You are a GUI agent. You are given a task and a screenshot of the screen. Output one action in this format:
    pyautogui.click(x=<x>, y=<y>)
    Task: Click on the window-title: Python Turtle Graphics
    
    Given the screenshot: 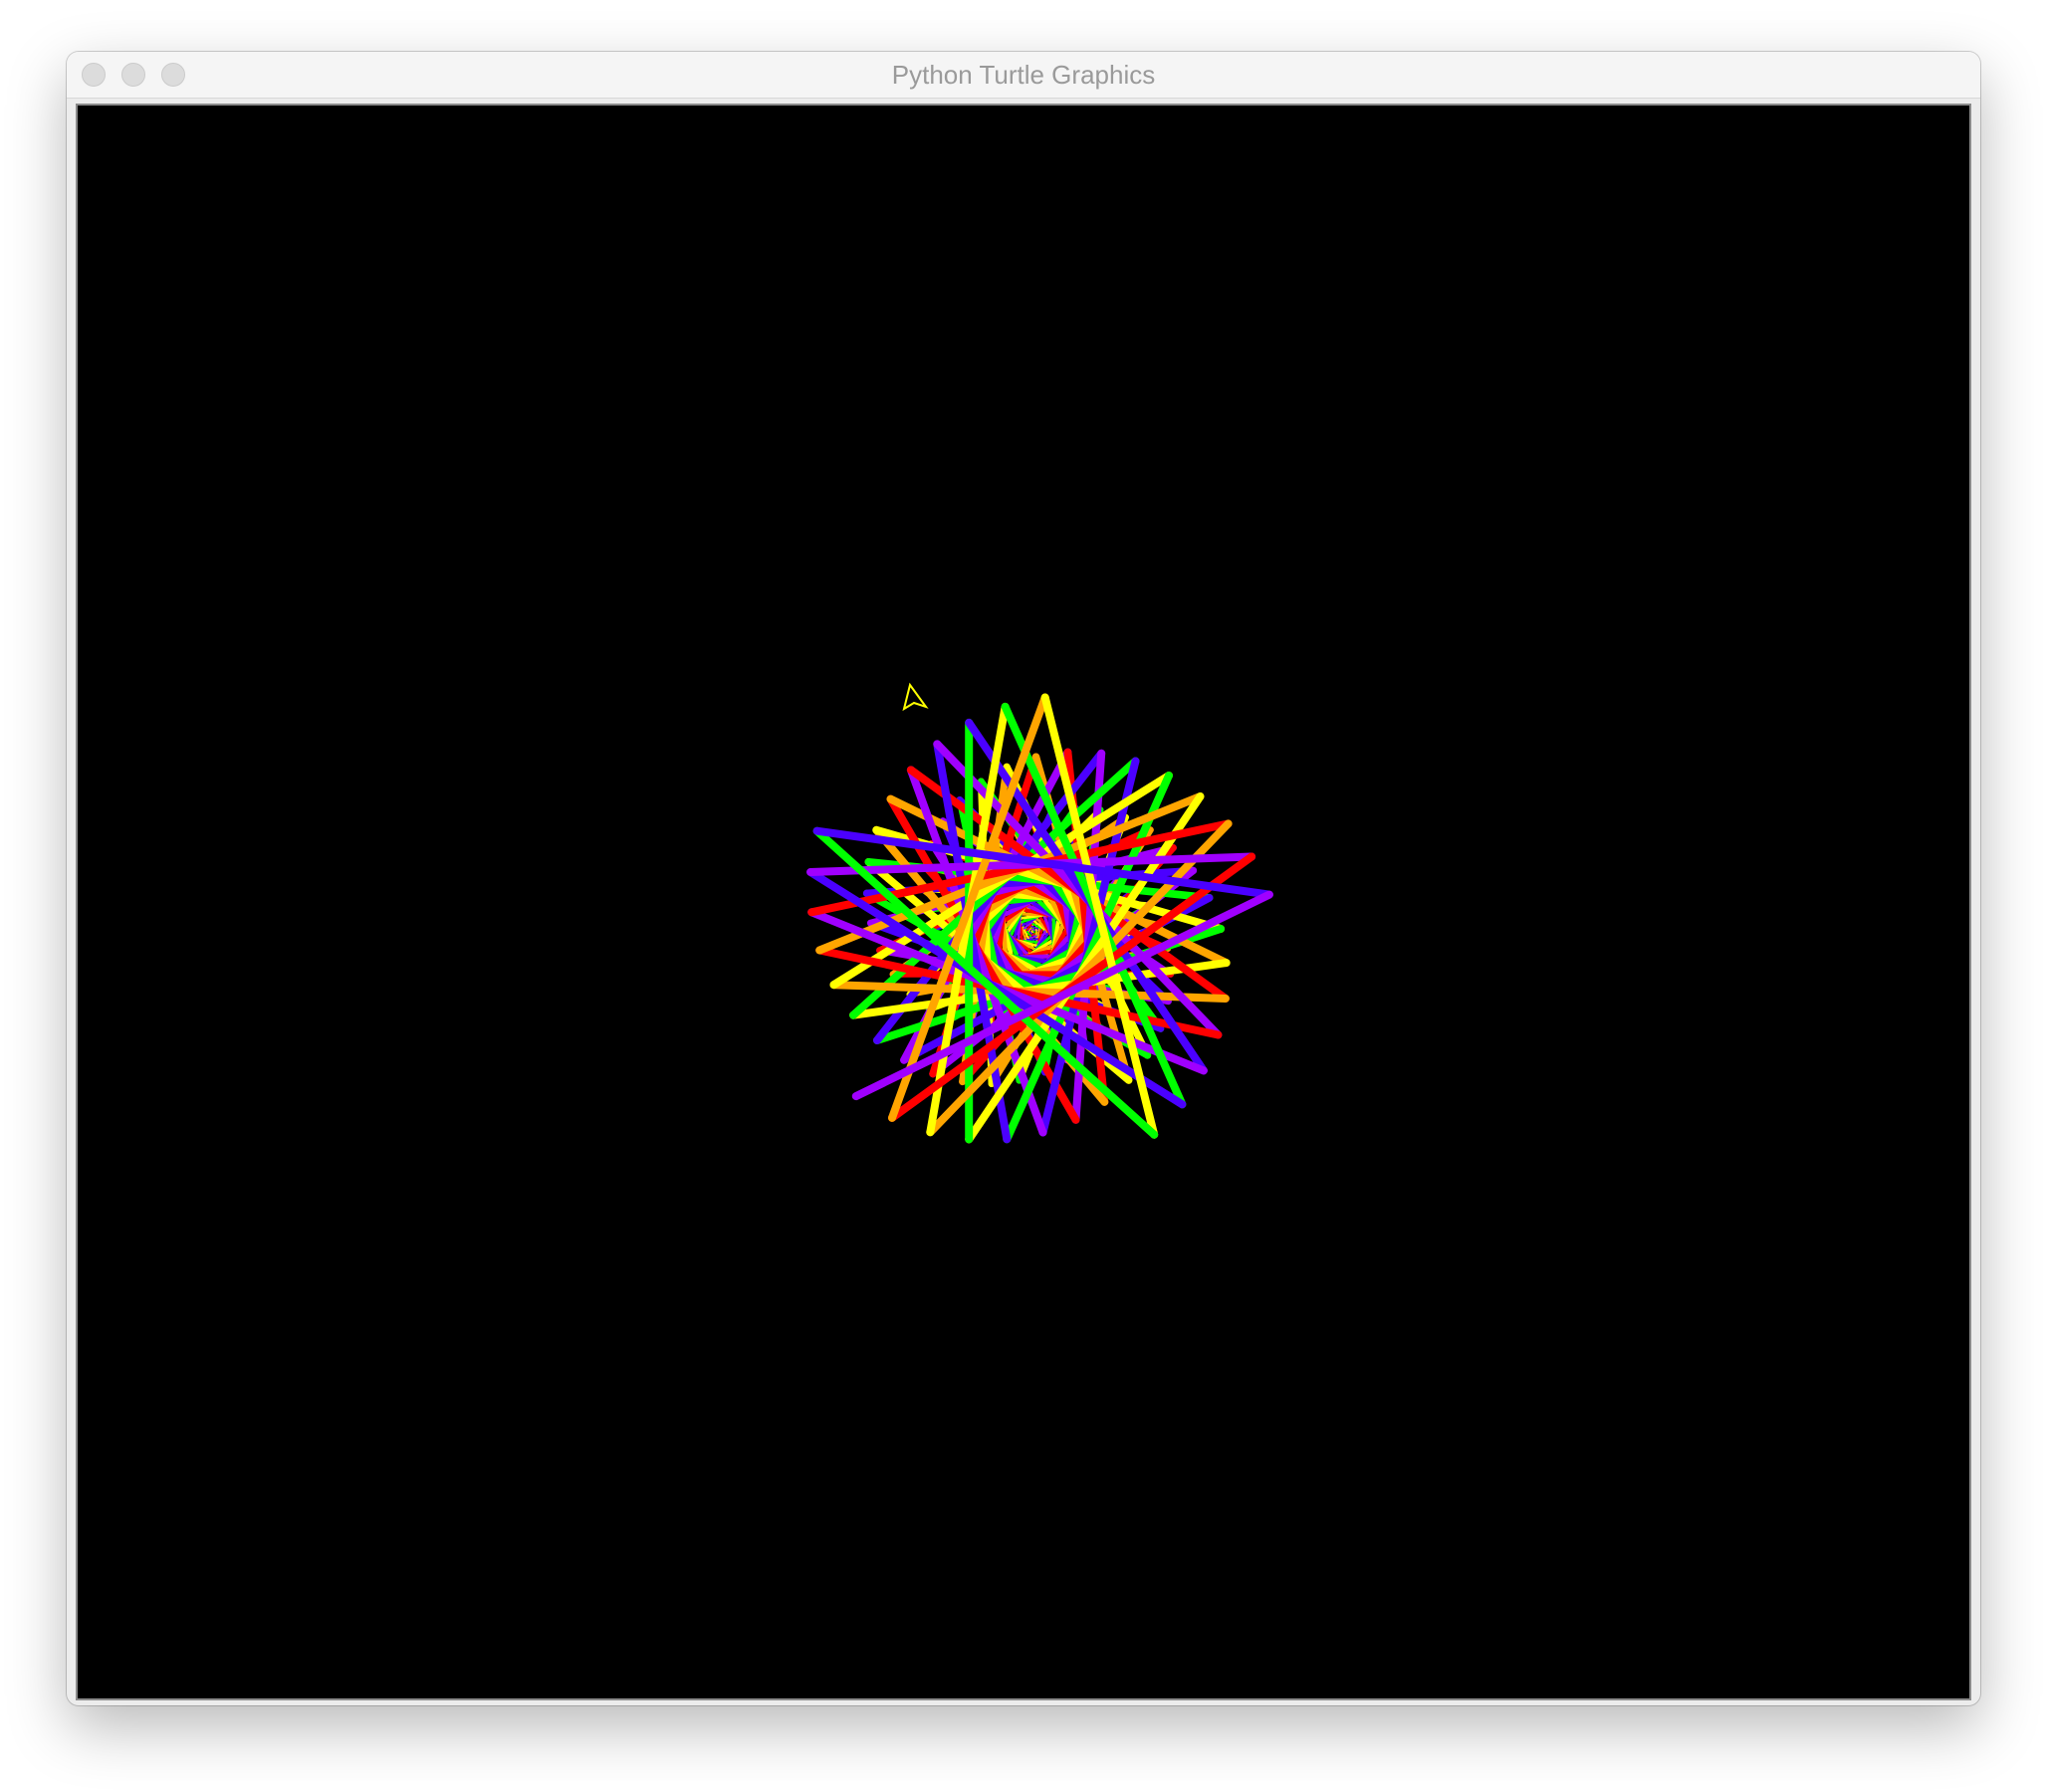 What is the action you would take?
    pyautogui.click(x=1023, y=75)
    